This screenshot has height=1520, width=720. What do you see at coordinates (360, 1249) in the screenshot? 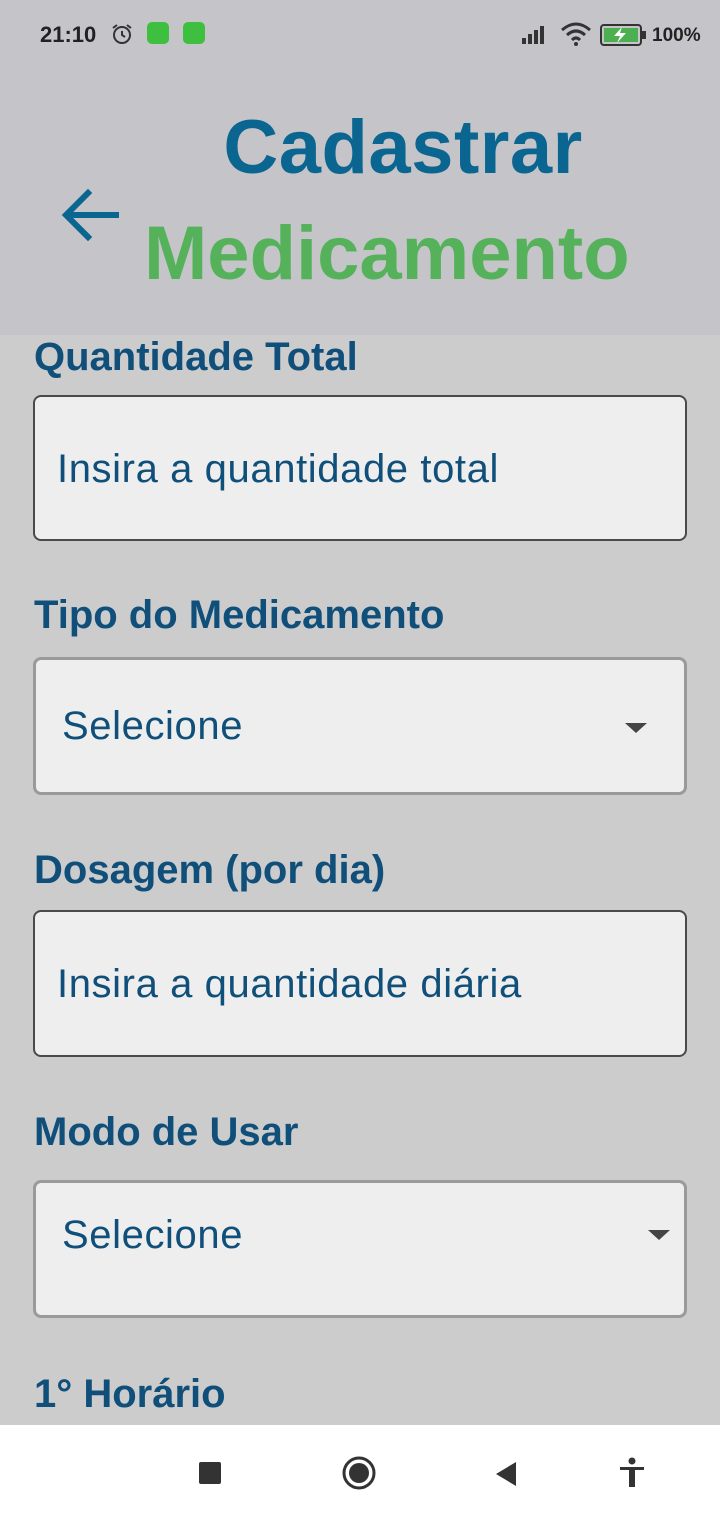
I see `modo-usar-select: Selecione` at bounding box center [360, 1249].